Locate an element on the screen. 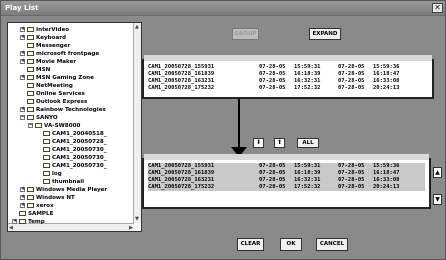 The image size is (446, 260). tree-item: + Temp is located at coordinates (28, 222).